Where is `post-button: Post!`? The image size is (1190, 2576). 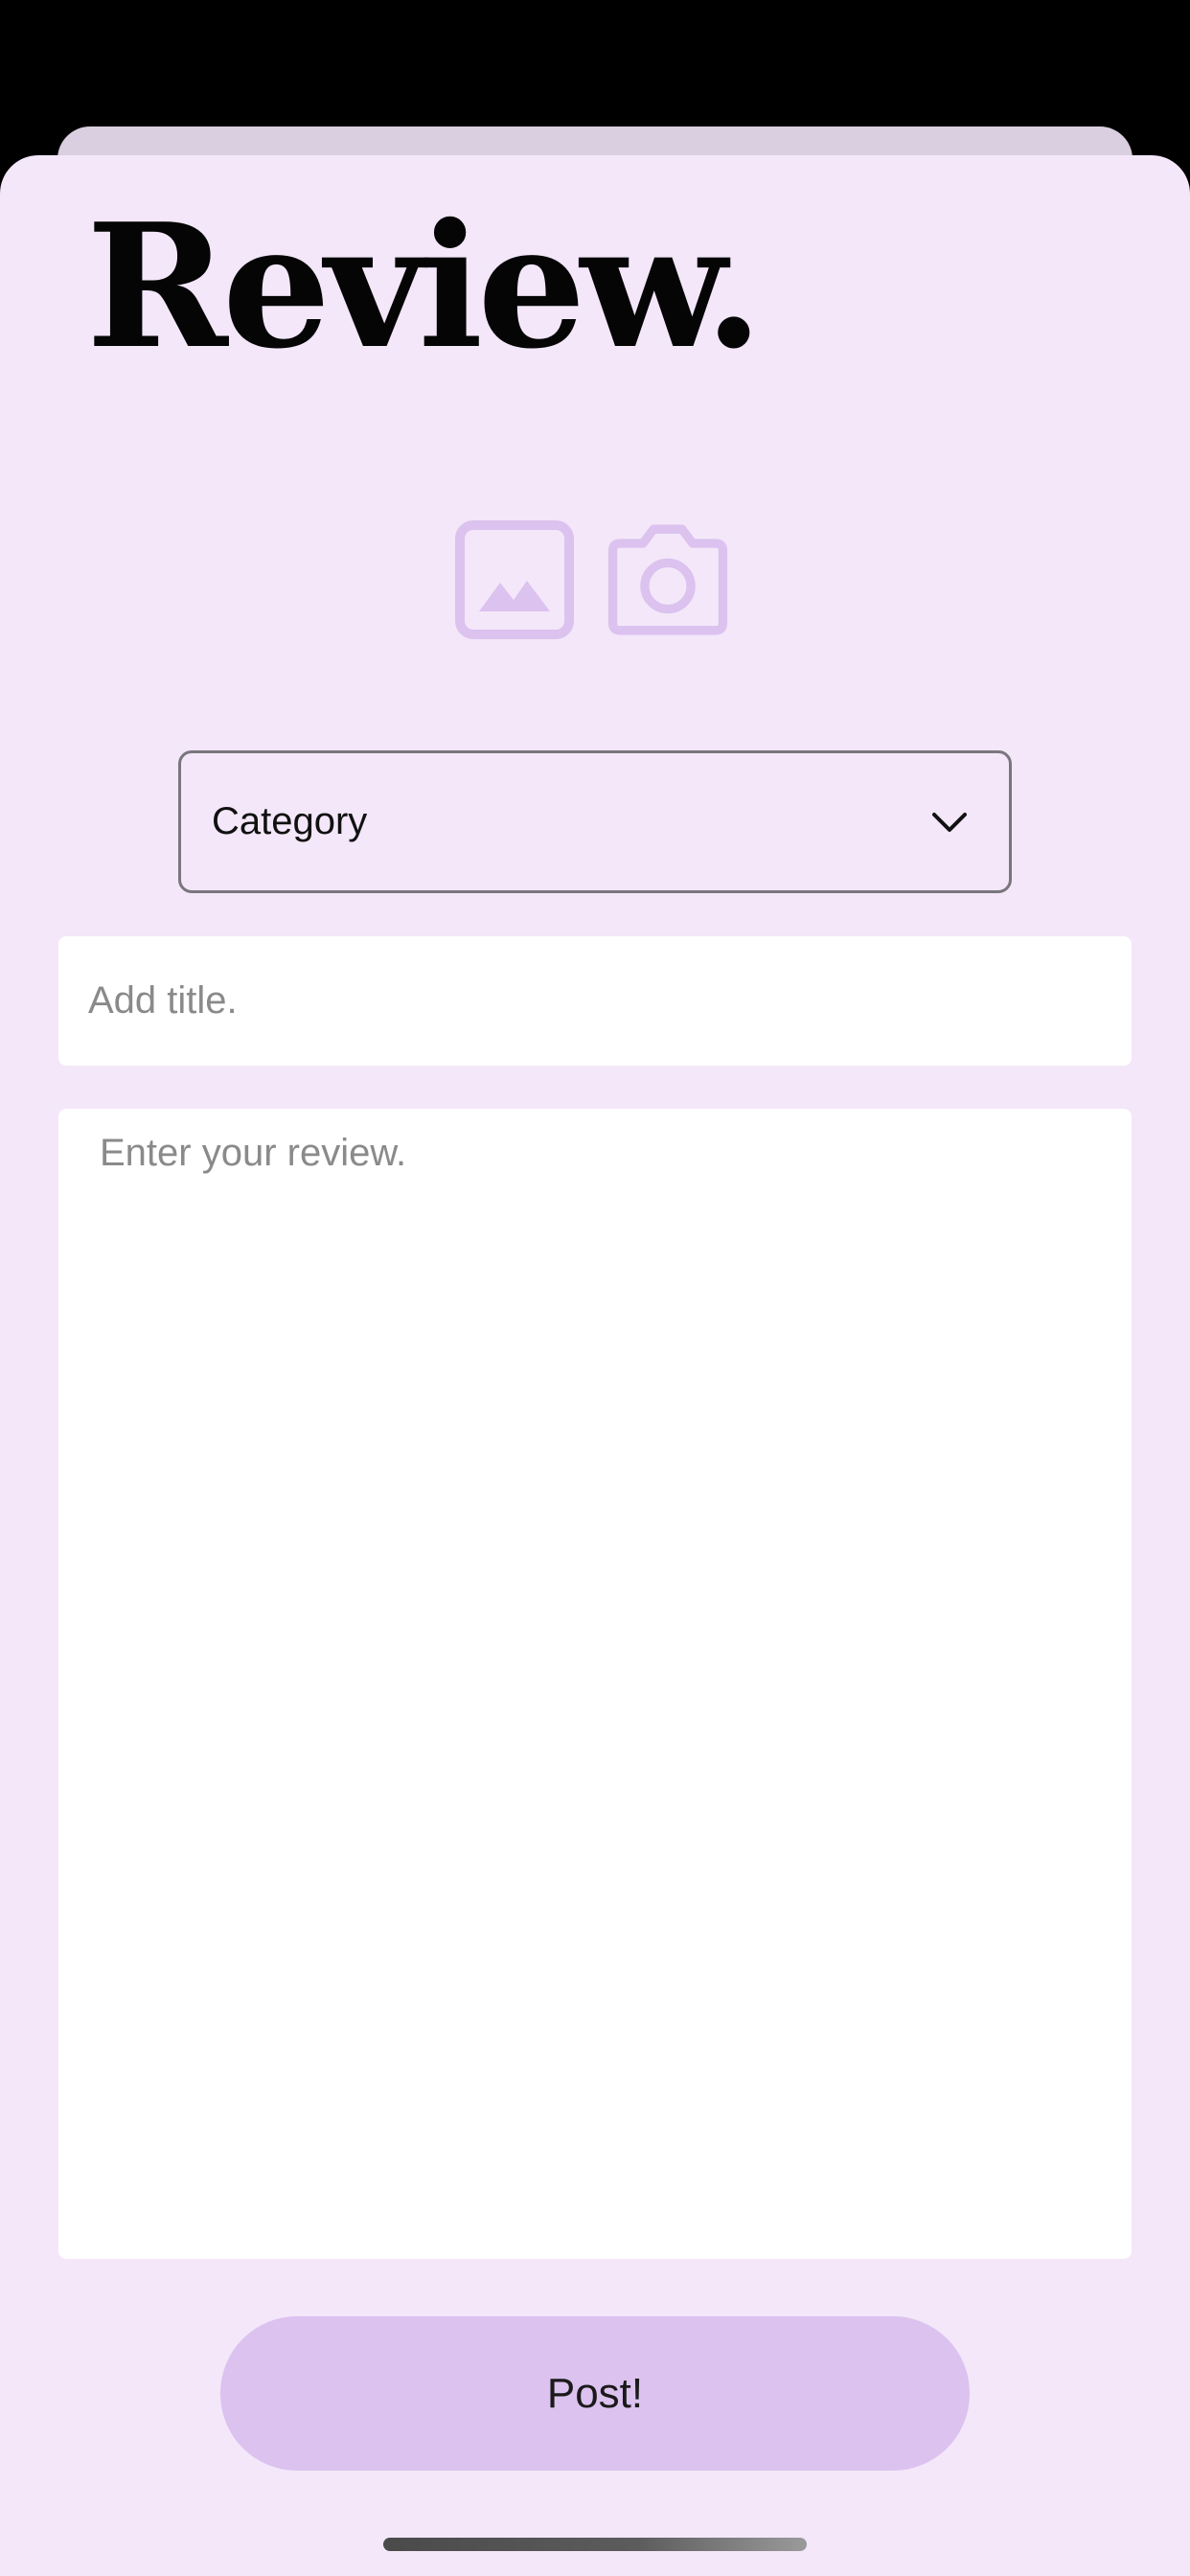 post-button: Post! is located at coordinates (595, 2393).